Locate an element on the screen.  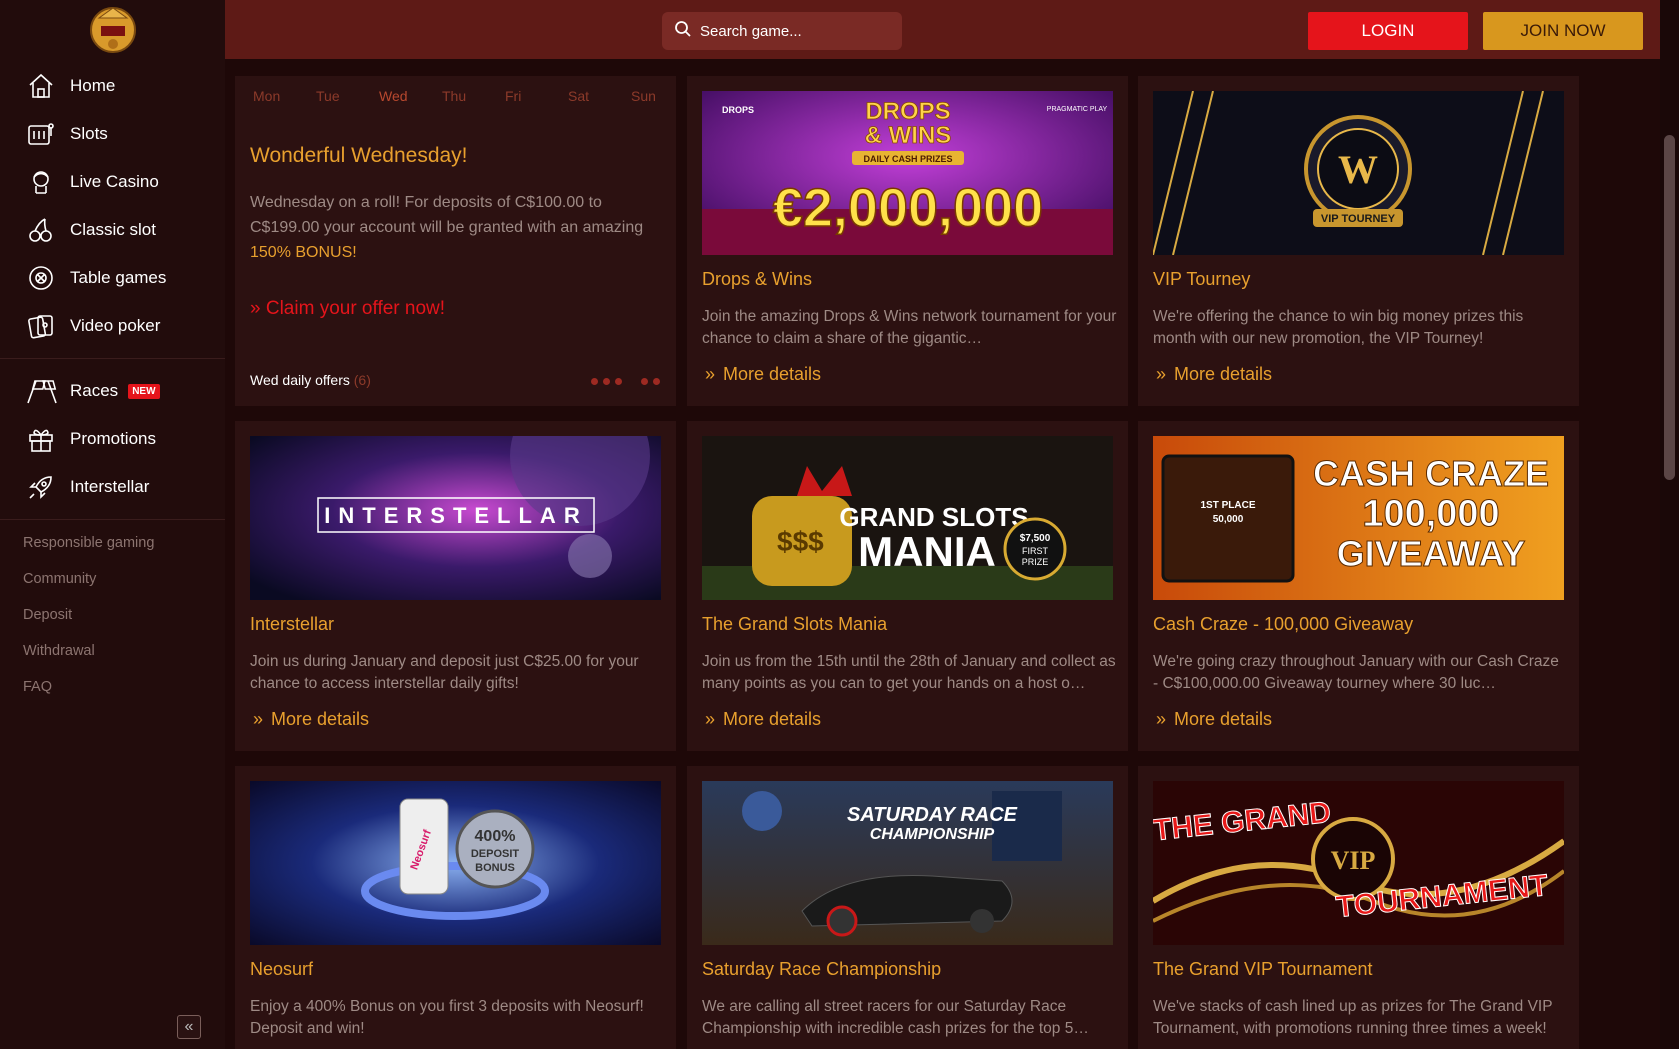
gift-icon is located at coordinates (41, 439).